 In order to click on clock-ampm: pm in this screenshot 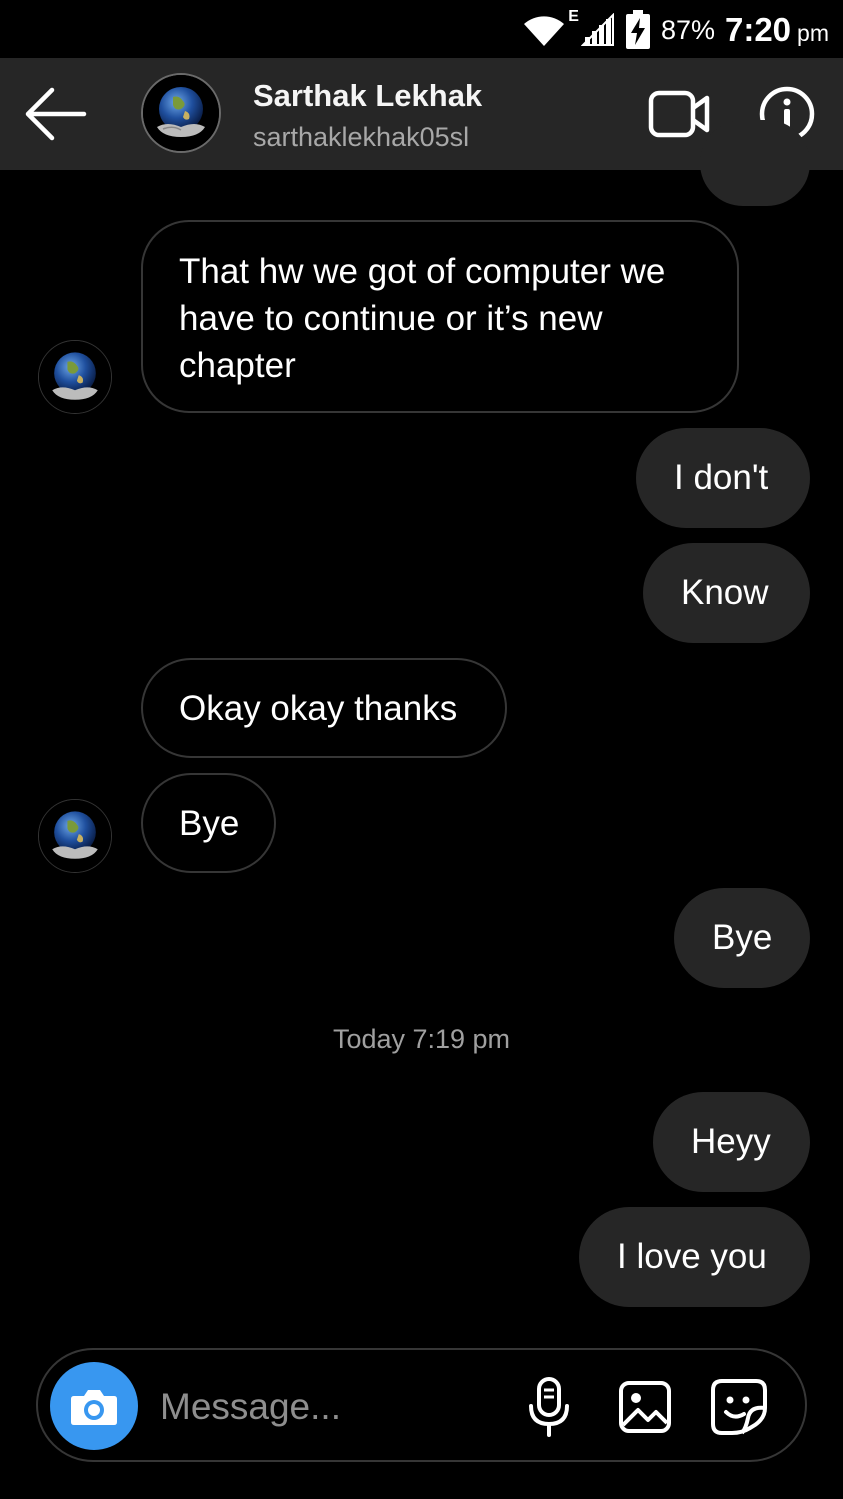, I will do `click(813, 33)`.